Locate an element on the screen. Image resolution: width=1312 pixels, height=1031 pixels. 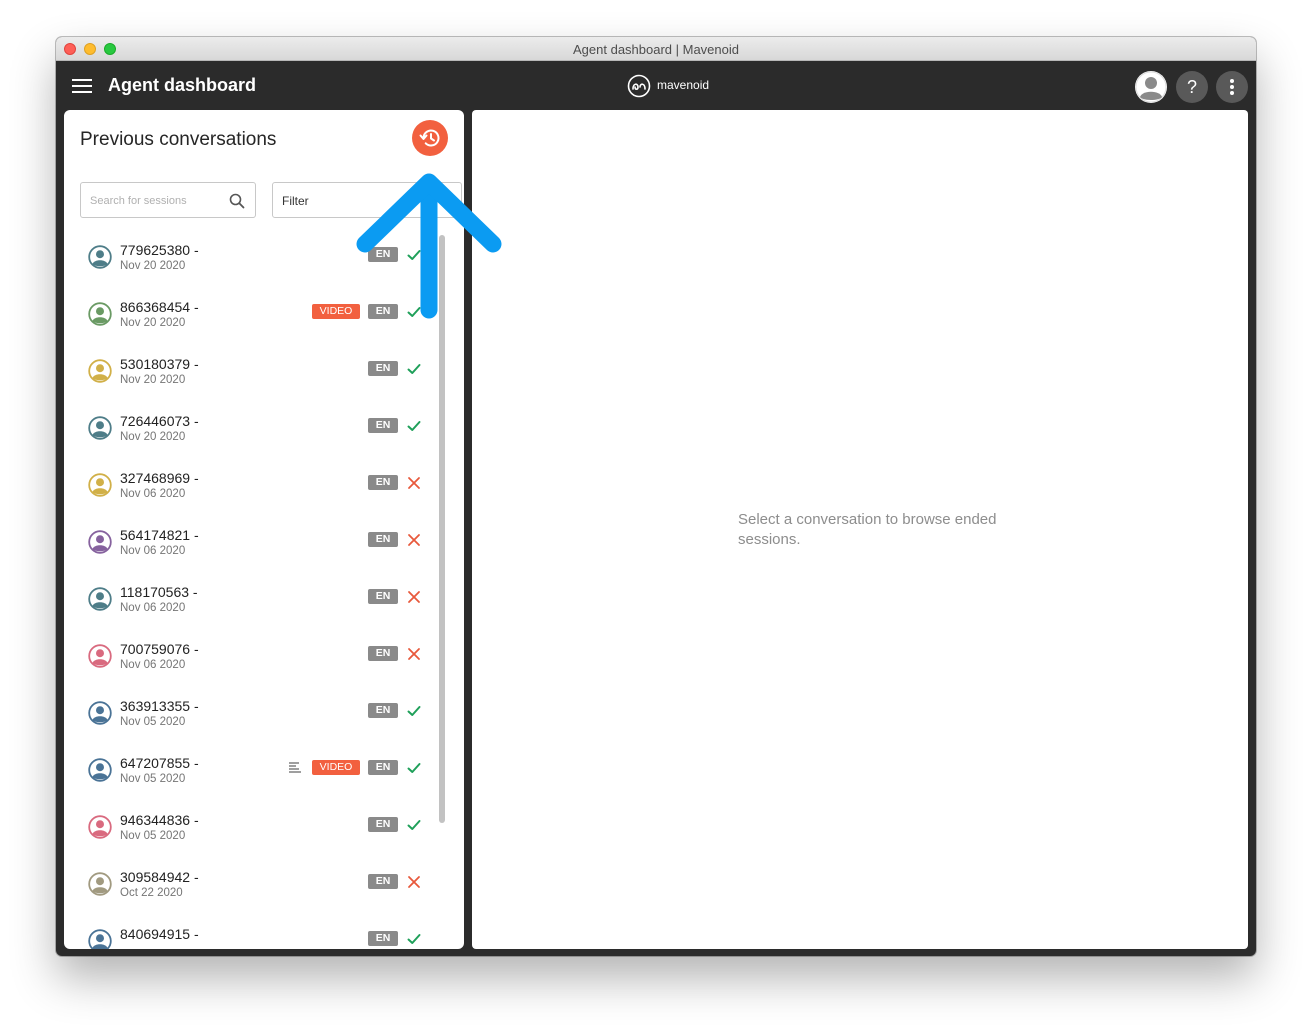
conversation-date: Oct 22 2020 is located at coordinates (151, 893).